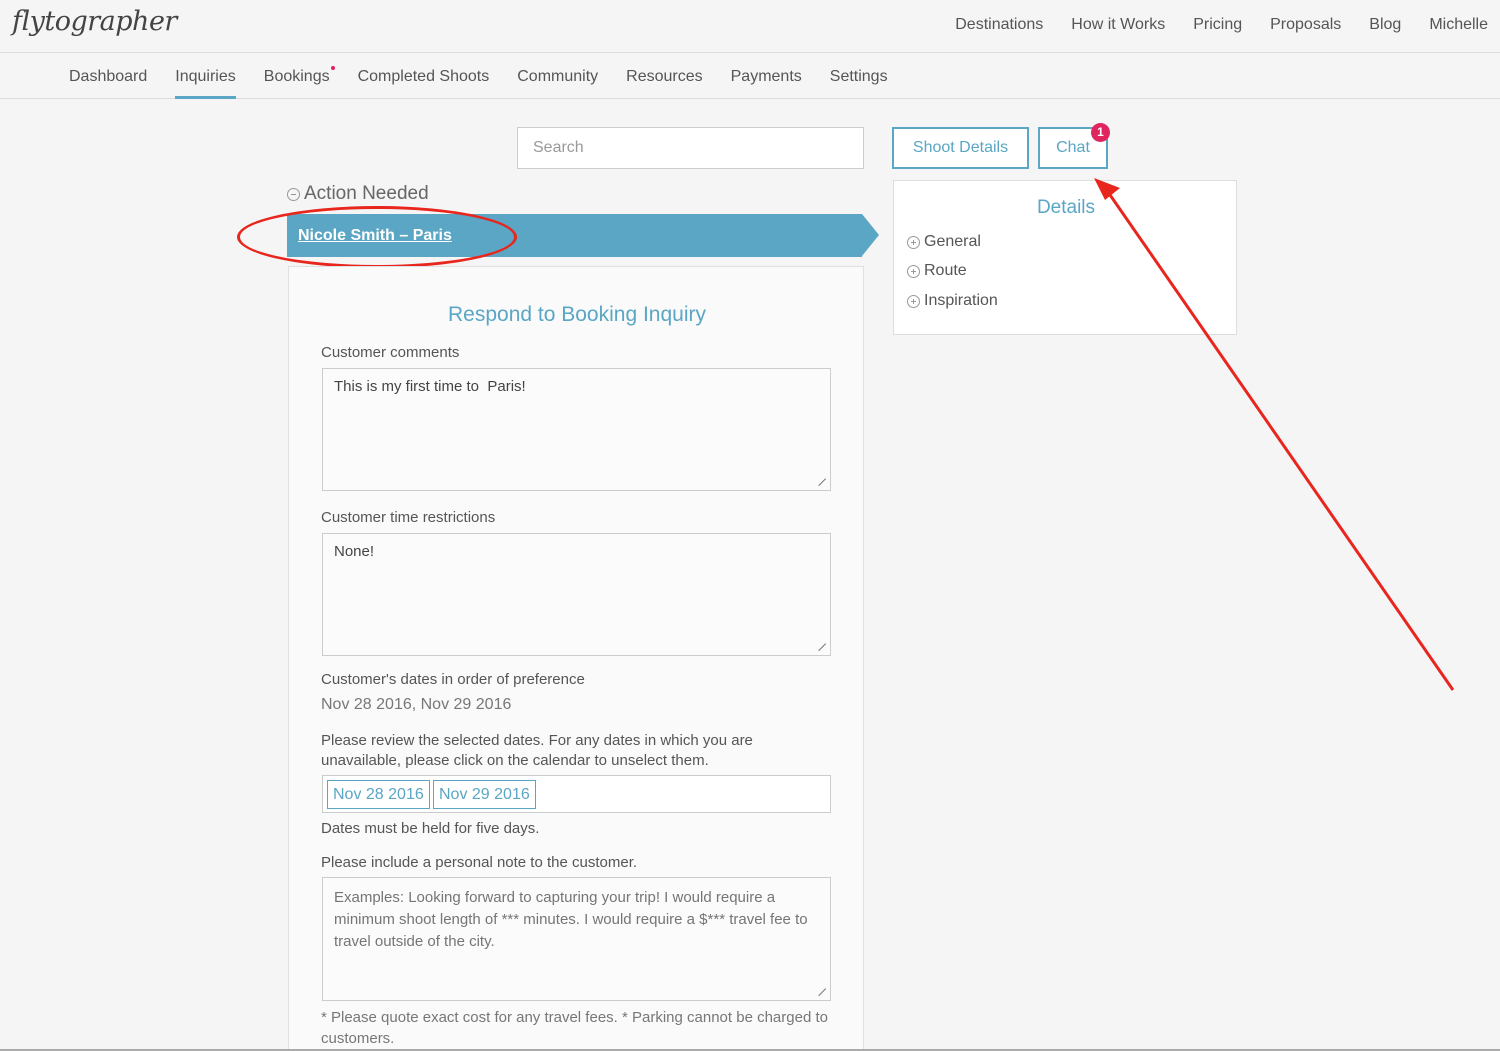  What do you see at coordinates (1217, 25) in the screenshot?
I see `top-nav-pricing: Pricing` at bounding box center [1217, 25].